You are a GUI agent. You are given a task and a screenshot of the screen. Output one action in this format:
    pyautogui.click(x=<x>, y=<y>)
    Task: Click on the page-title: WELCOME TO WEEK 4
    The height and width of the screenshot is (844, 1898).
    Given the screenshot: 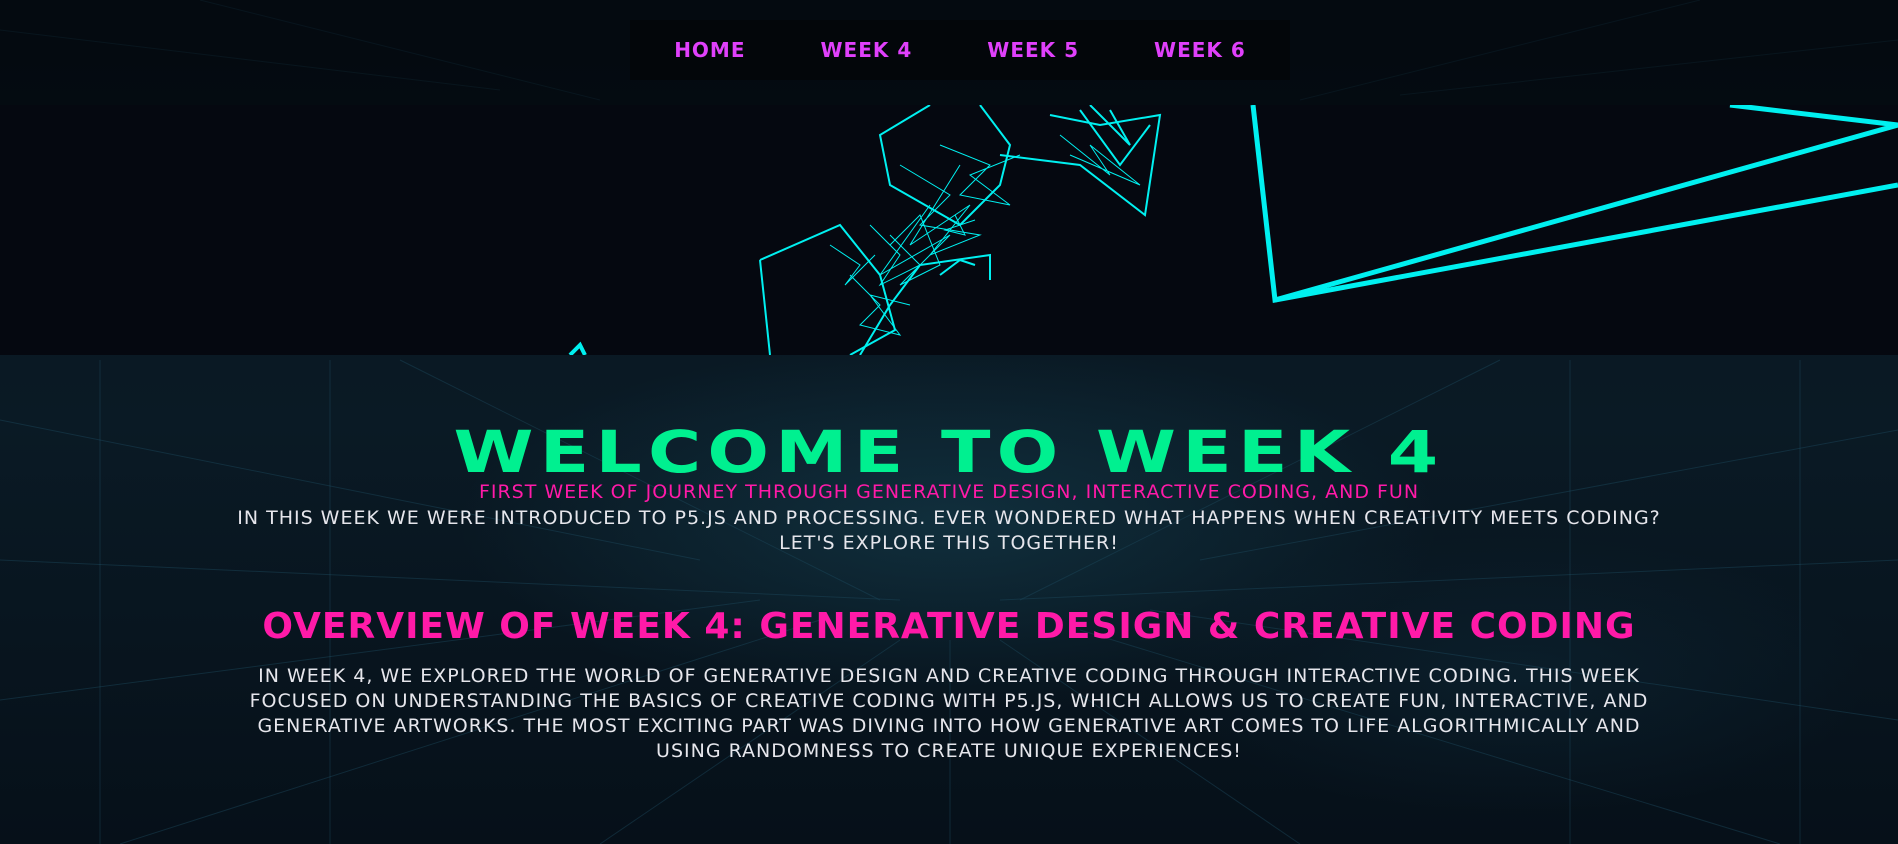 What is the action you would take?
    pyautogui.click(x=949, y=452)
    